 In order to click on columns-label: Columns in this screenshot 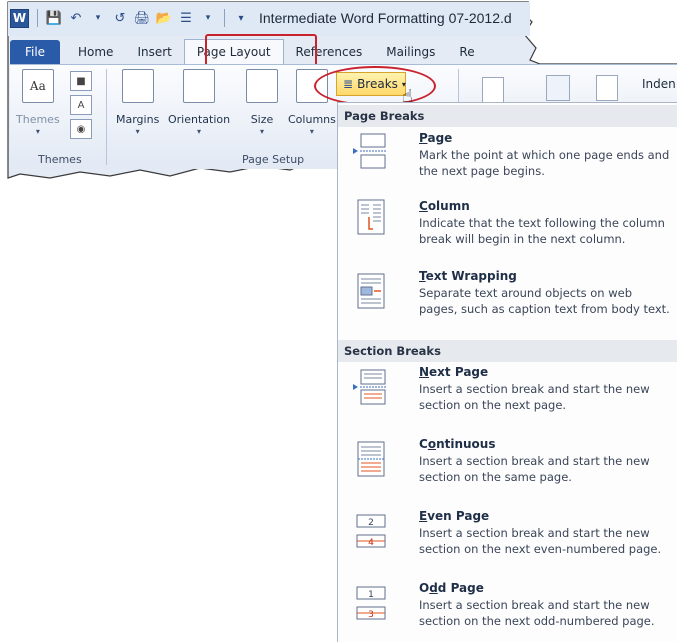, I will do `click(312, 119)`.